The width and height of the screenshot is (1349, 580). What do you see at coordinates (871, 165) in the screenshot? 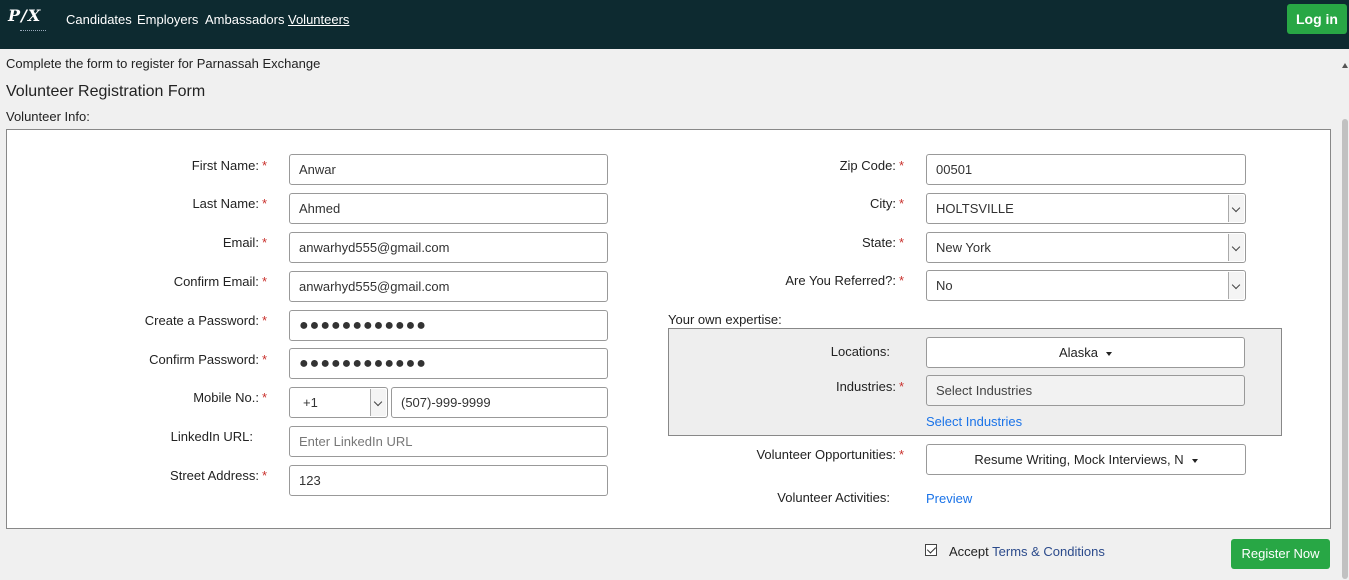
I see `zip-code-label: Zip Code: *` at bounding box center [871, 165].